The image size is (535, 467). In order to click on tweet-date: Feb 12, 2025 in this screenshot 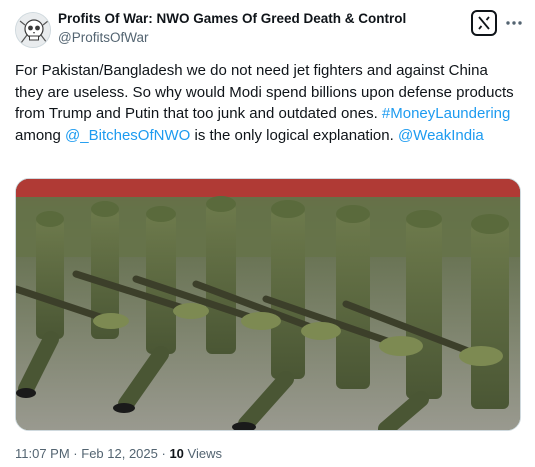, I will do `click(119, 453)`.